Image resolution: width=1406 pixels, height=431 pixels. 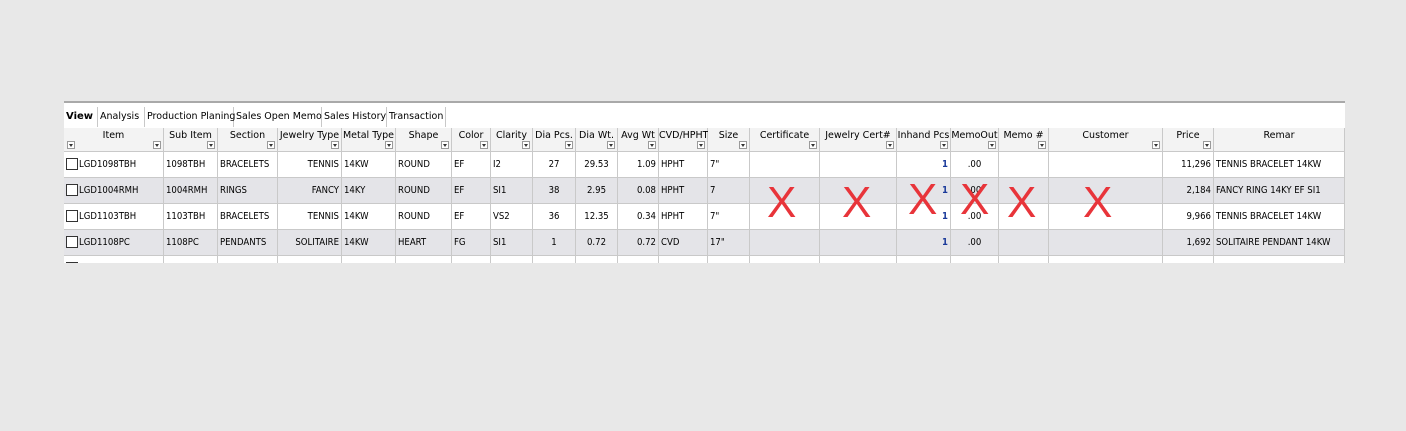 I want to click on cell-text: 0.08, so click(x=646, y=190).